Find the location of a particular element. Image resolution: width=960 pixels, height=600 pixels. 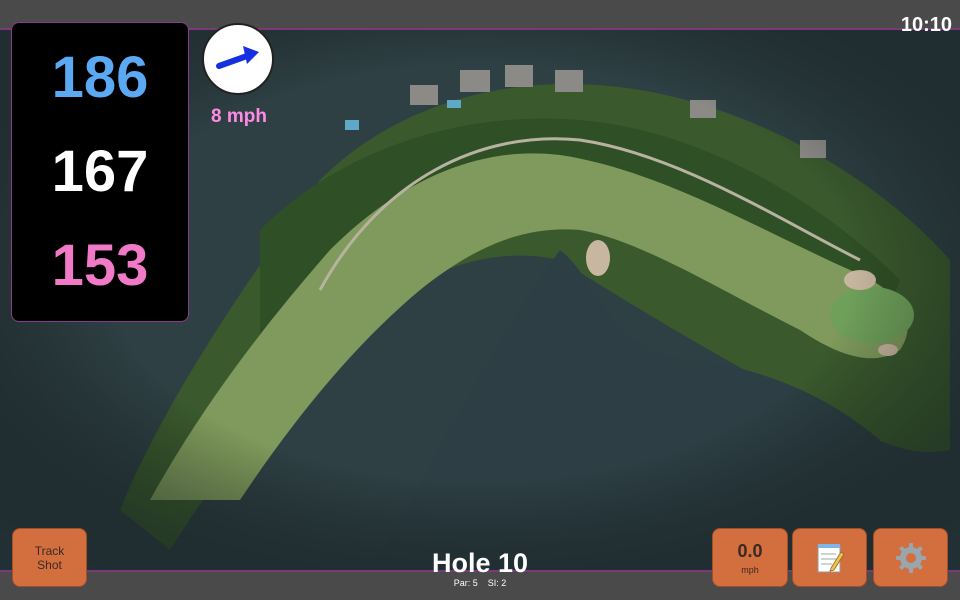

speed-button: 0.0 mph is located at coordinates (750, 557).